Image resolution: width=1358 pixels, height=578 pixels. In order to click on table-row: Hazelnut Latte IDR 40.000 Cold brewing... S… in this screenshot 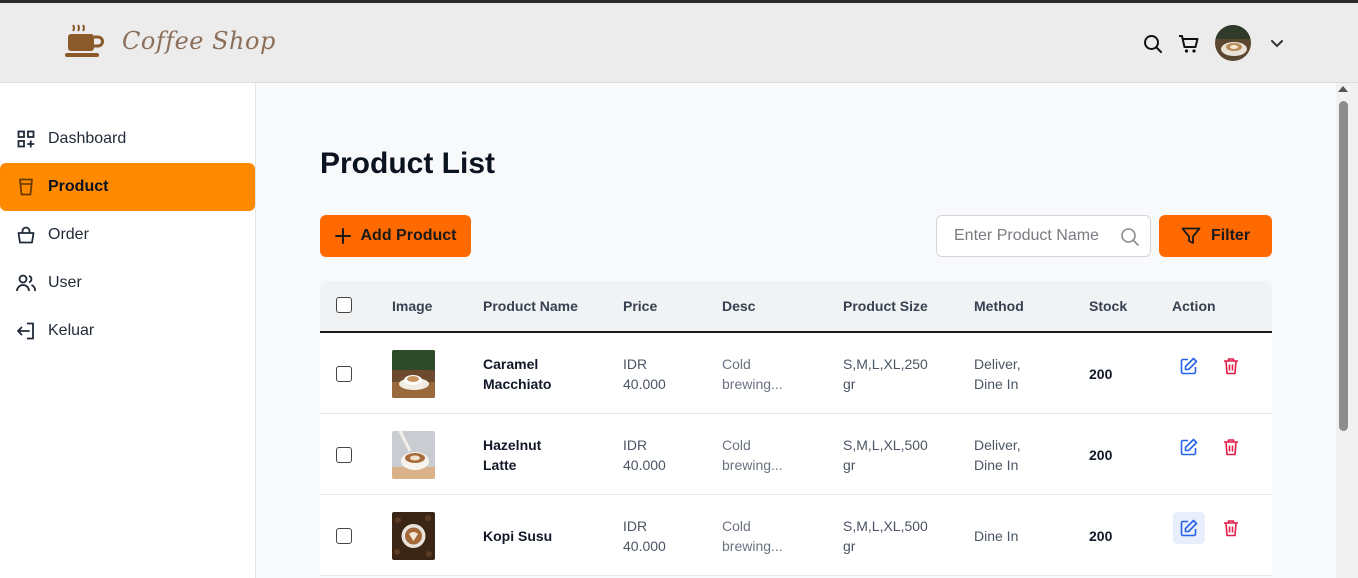, I will do `click(796, 454)`.